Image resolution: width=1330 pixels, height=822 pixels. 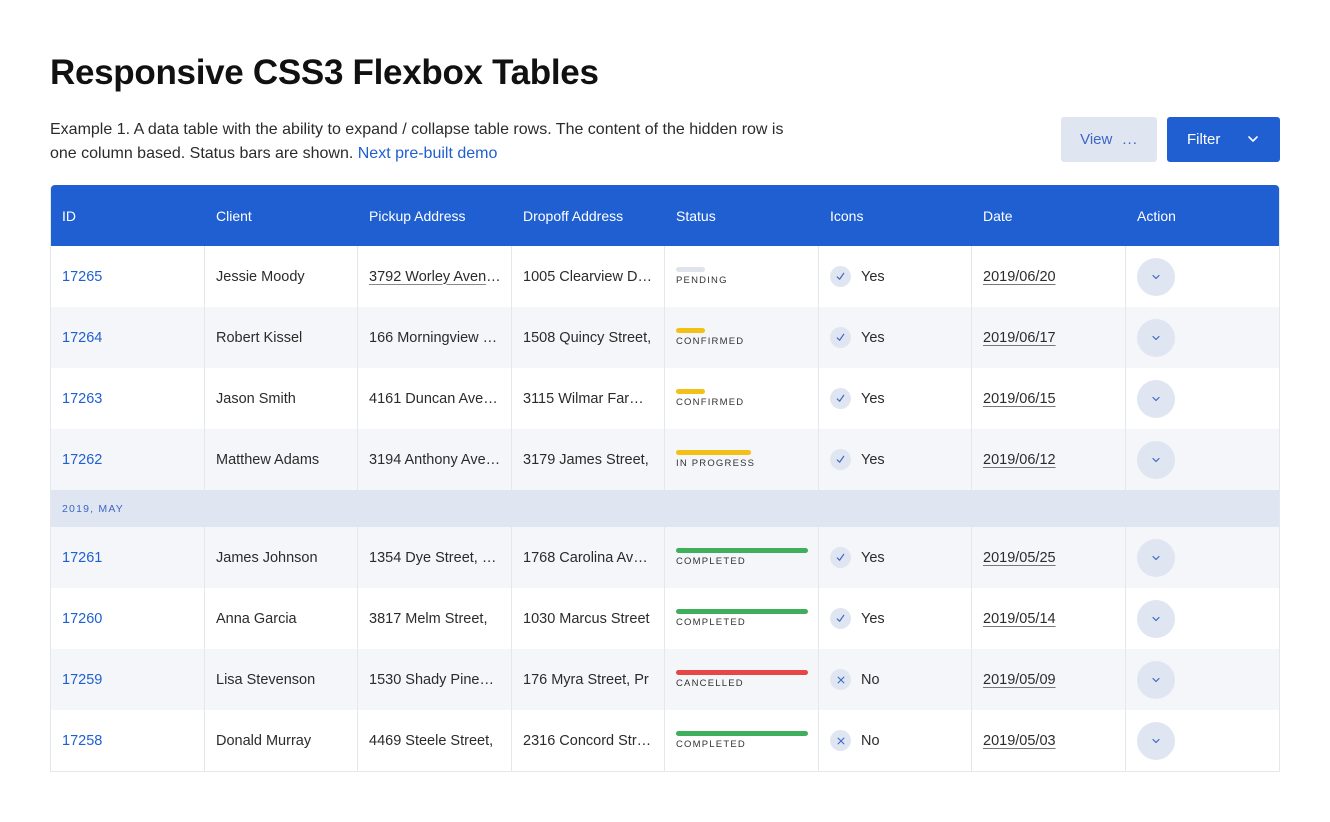 I want to click on client-name: Jason Smith, so click(x=256, y=398).